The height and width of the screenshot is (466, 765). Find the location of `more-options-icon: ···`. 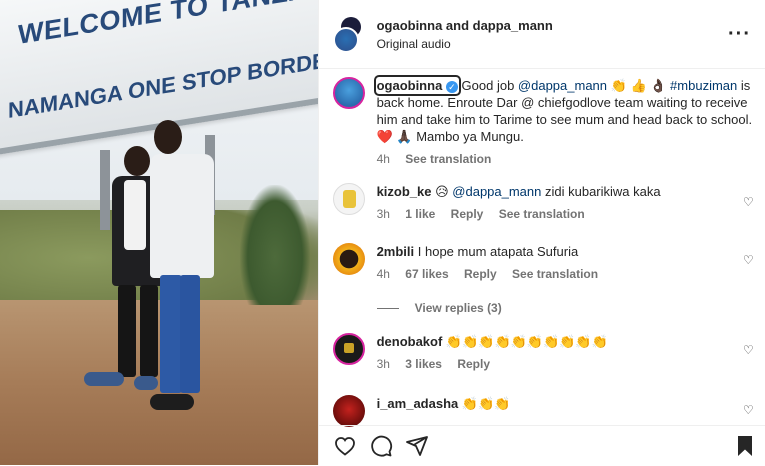

more-options-icon: ··· is located at coordinates (739, 34).